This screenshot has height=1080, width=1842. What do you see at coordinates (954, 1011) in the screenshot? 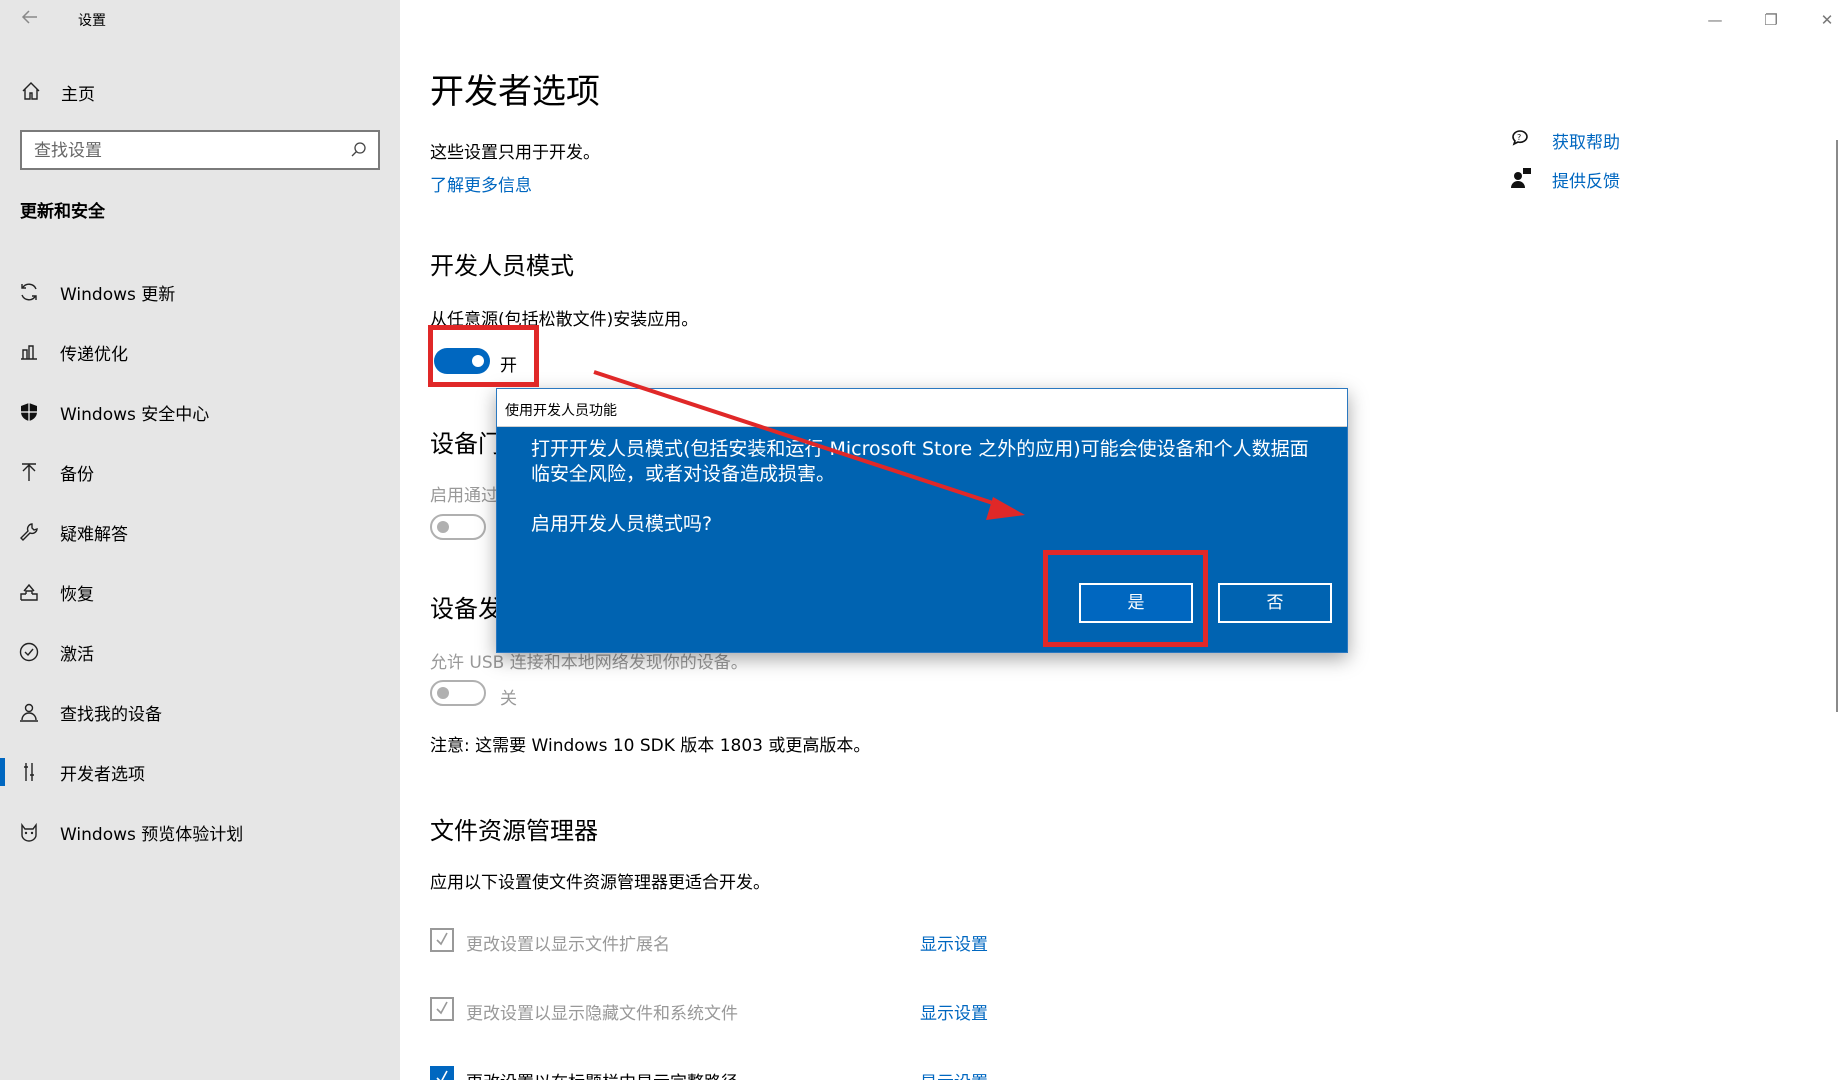
I see `show-hidden-files-settings-link: 显示设置` at bounding box center [954, 1011].